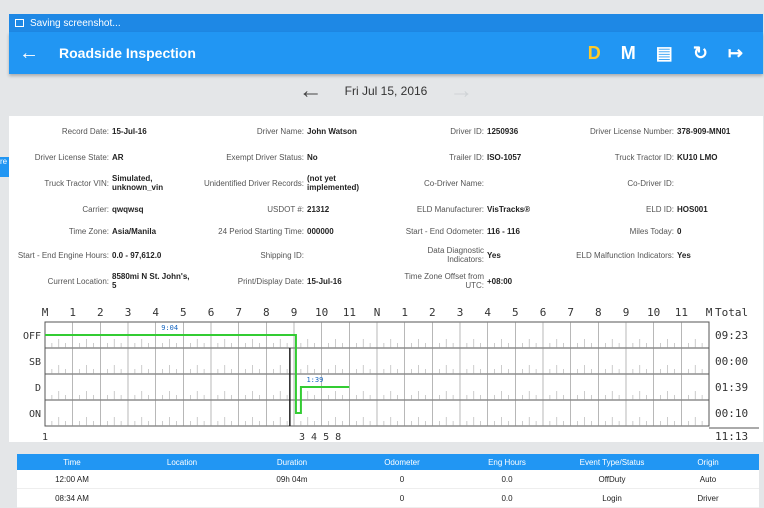  I want to click on duty-row-label: ON, so click(35, 414).